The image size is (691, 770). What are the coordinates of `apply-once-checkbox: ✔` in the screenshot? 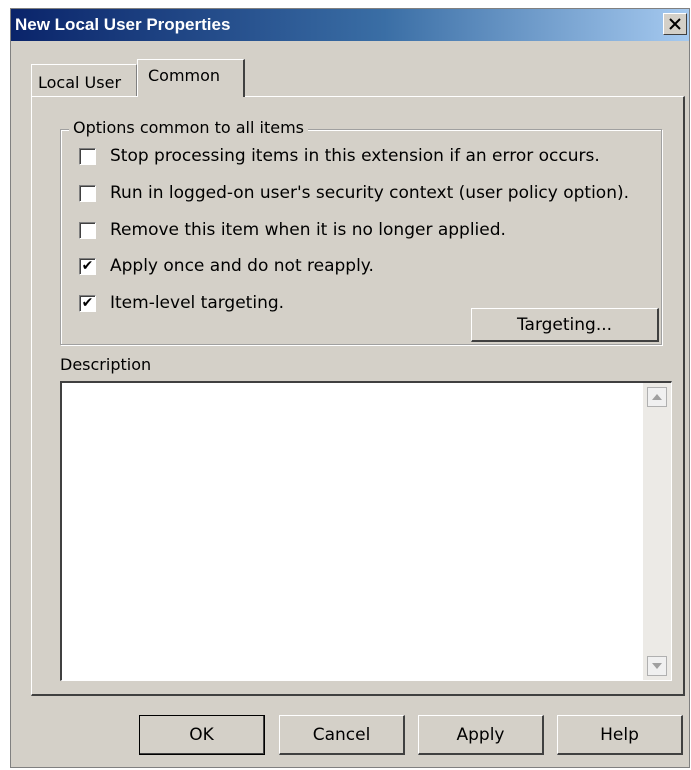 It's located at (87, 266).